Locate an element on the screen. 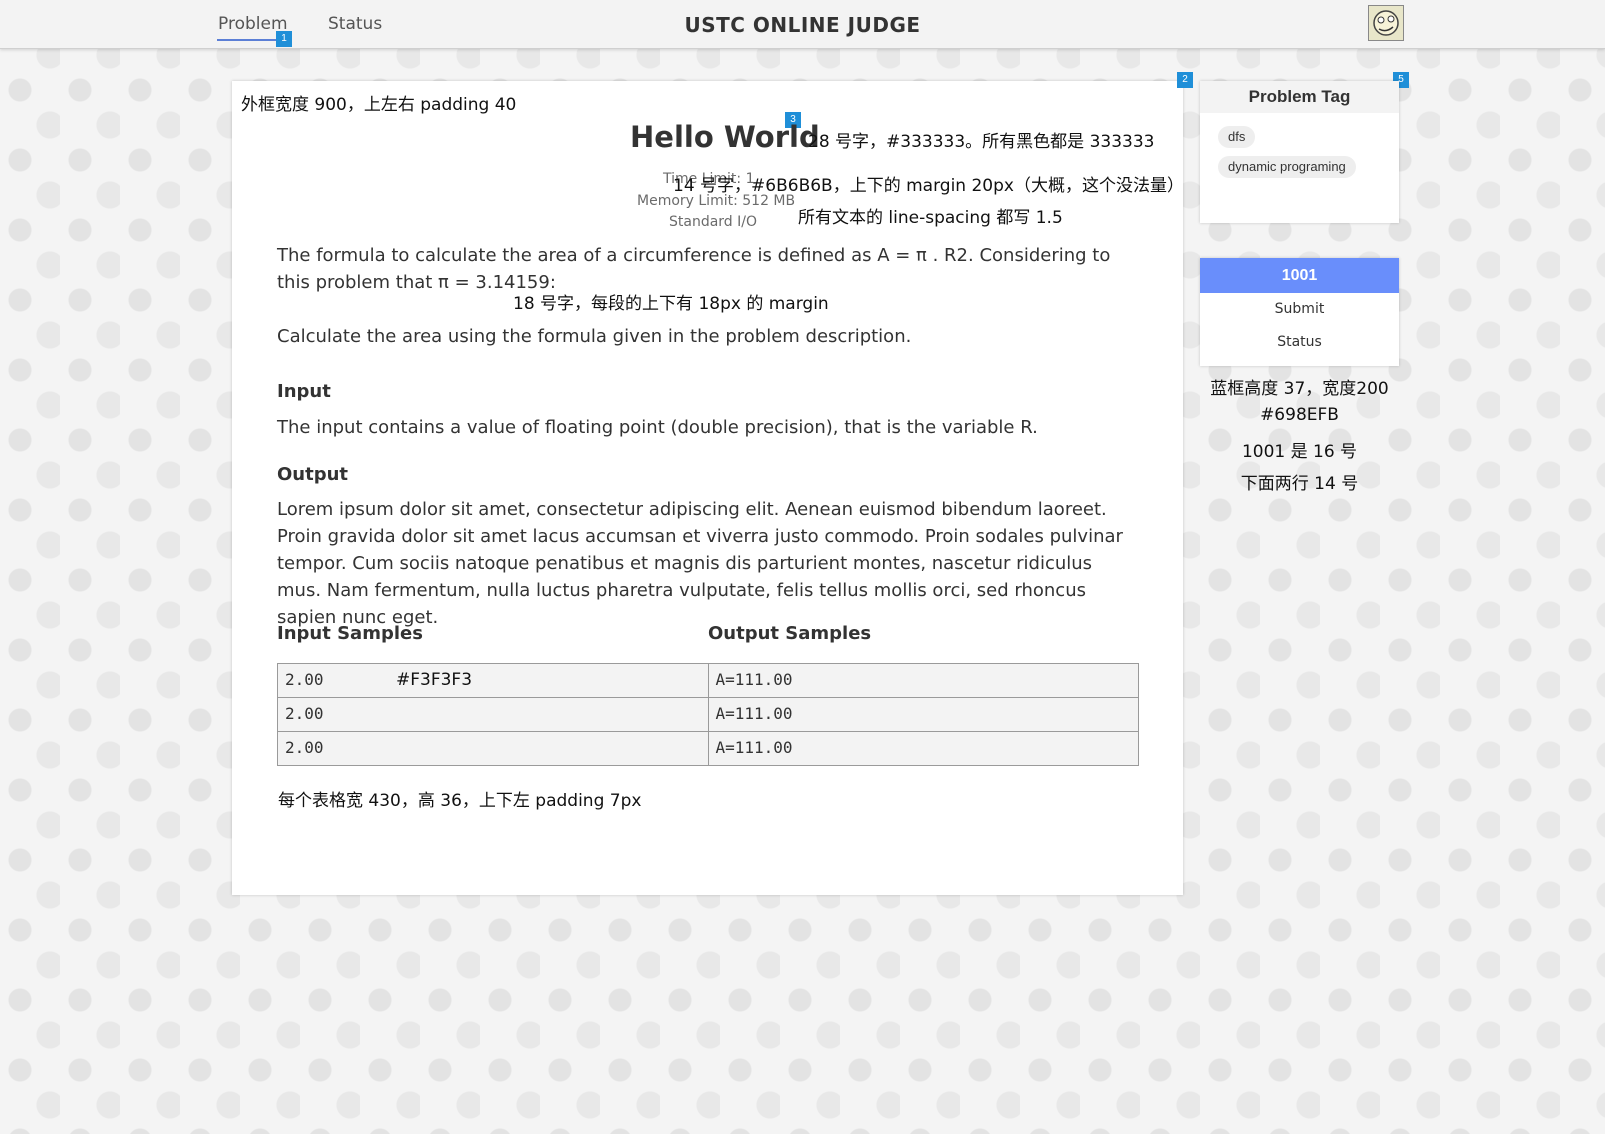 Image resolution: width=1605 pixels, height=1134 pixels. tag-dynamic-programing: dynamic programing is located at coordinates (1287, 167).